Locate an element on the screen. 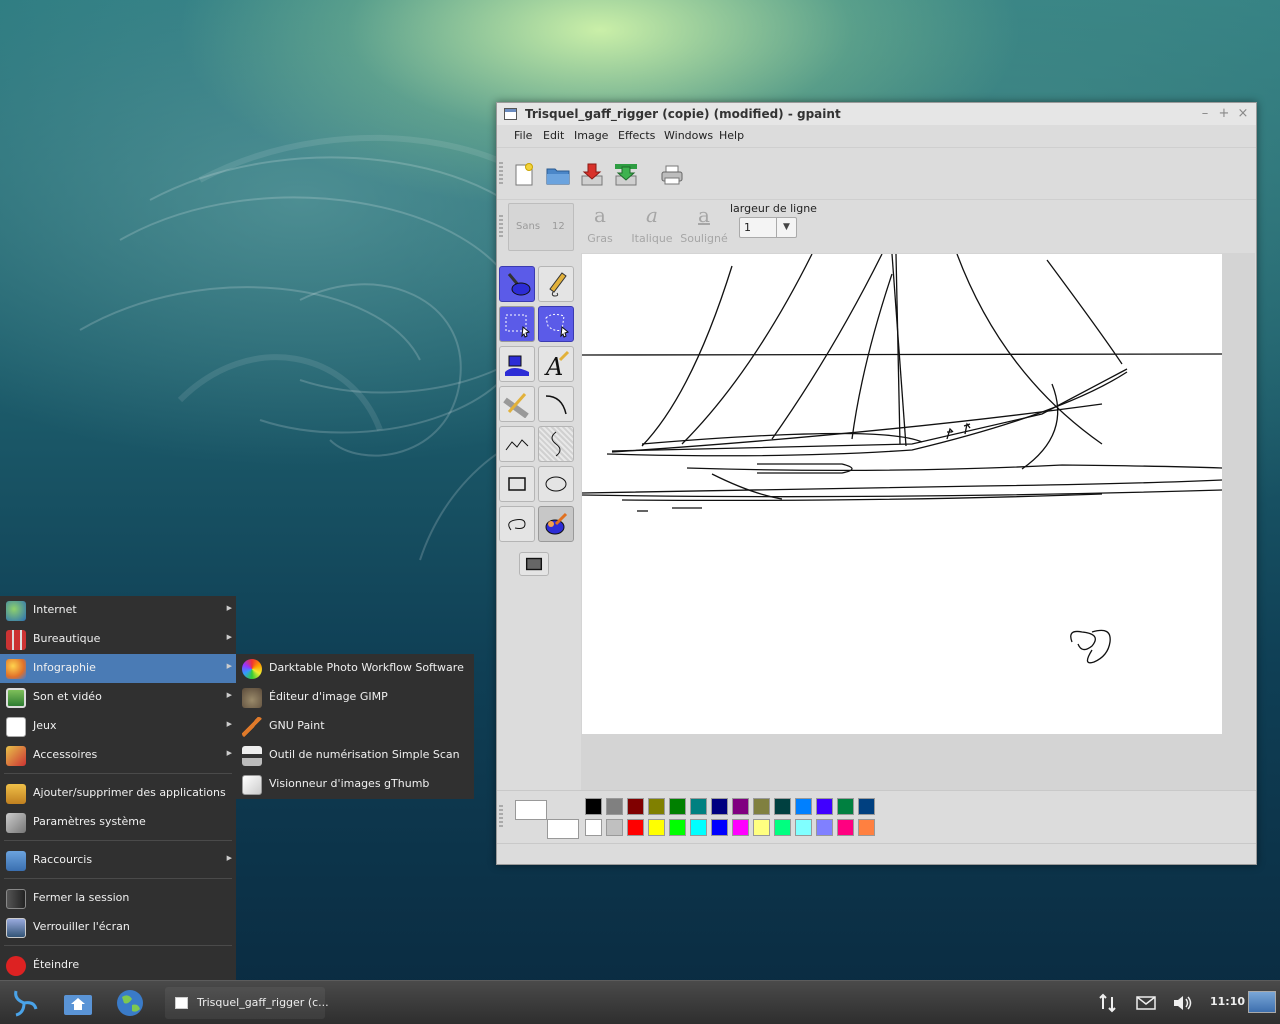 Image resolution: width=1280 pixels, height=1024 pixels. freeform-tool is located at coordinates (556, 444).